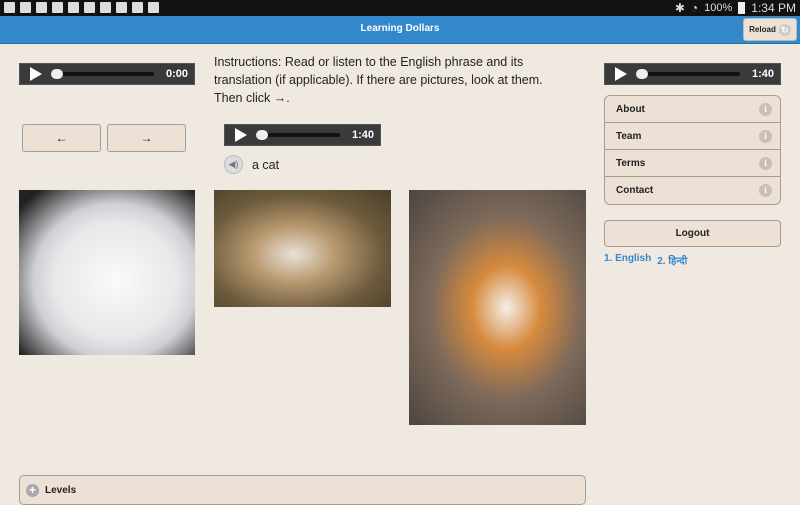 The image size is (800, 505). Describe the element at coordinates (497, 307) in the screenshot. I see `cat-photo-orange` at that location.